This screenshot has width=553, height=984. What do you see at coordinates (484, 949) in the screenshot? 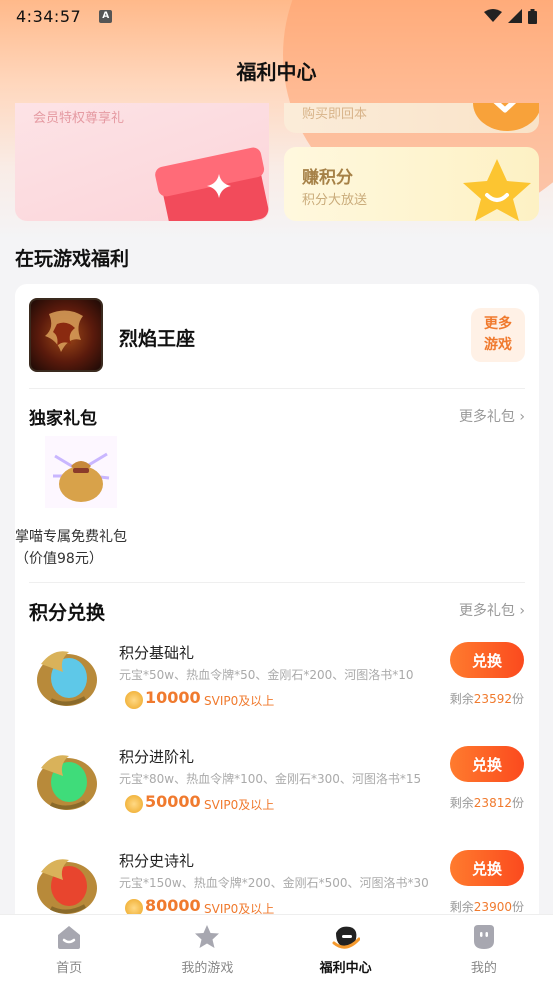
I see `tab-mine: 我的` at bounding box center [484, 949].